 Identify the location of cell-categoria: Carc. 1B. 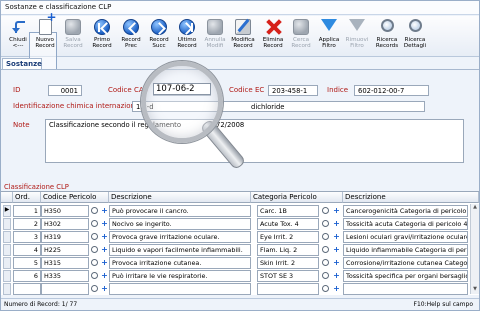
(288, 211).